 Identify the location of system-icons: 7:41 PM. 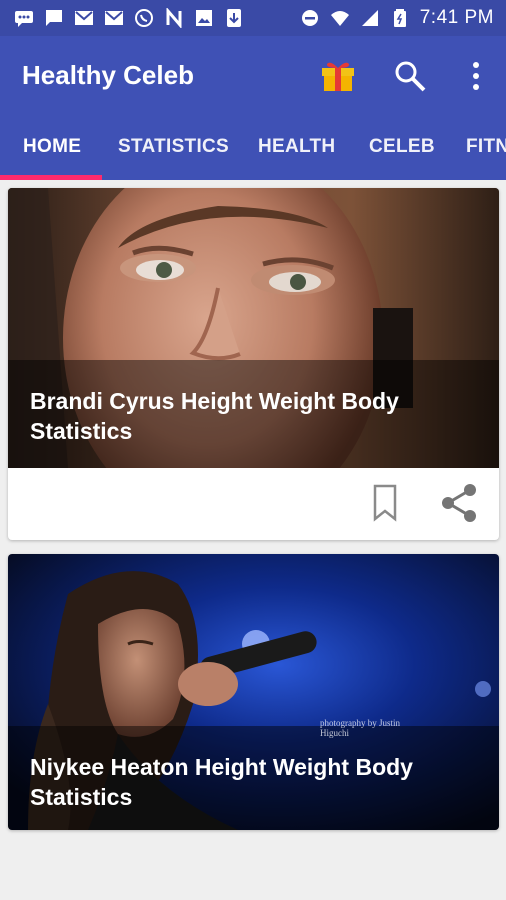
(397, 18).